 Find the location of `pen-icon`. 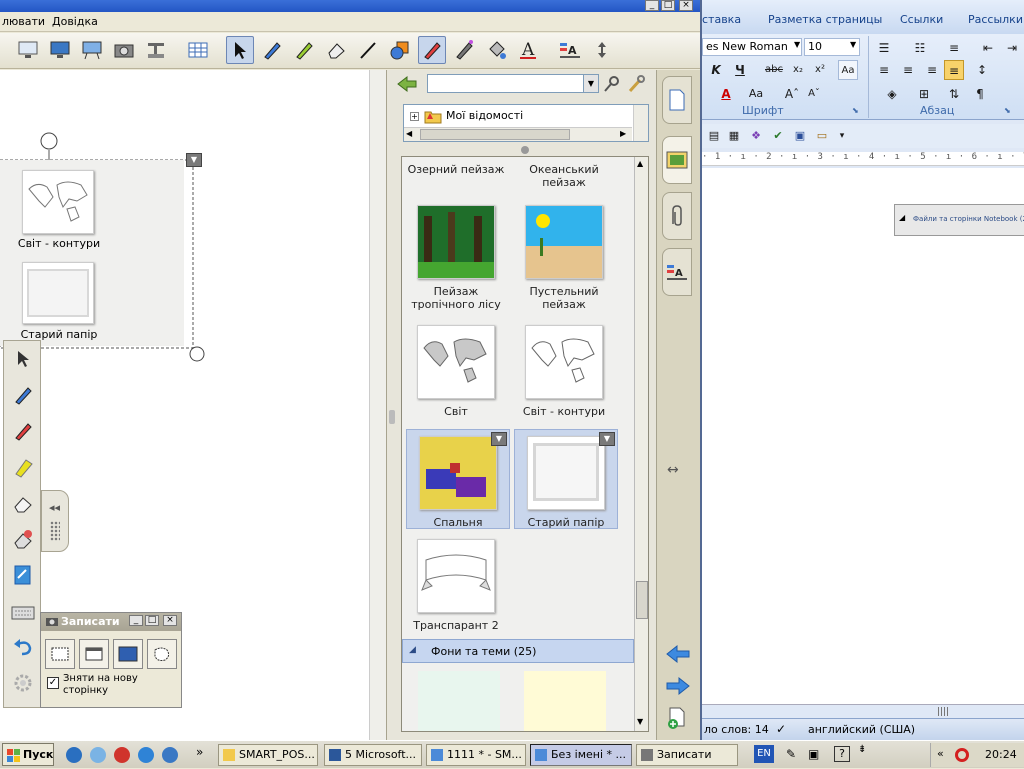

pen-icon is located at coordinates (272, 50).